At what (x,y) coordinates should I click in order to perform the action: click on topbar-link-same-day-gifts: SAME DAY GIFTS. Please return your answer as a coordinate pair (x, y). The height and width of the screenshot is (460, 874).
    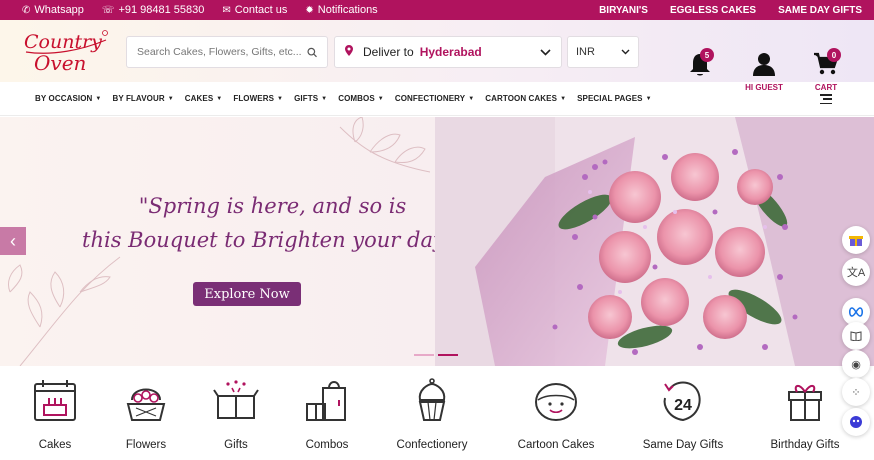
    Looking at the image, I should click on (820, 10).